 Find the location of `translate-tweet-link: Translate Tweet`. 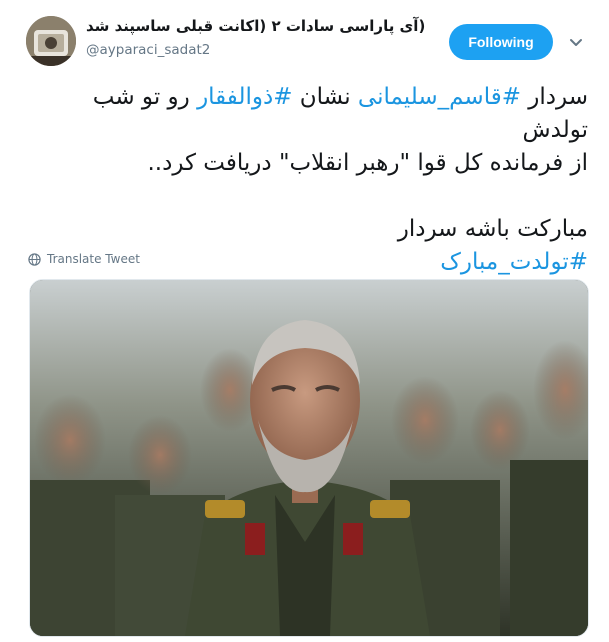

translate-tweet-link: Translate Tweet is located at coordinates (84, 259).